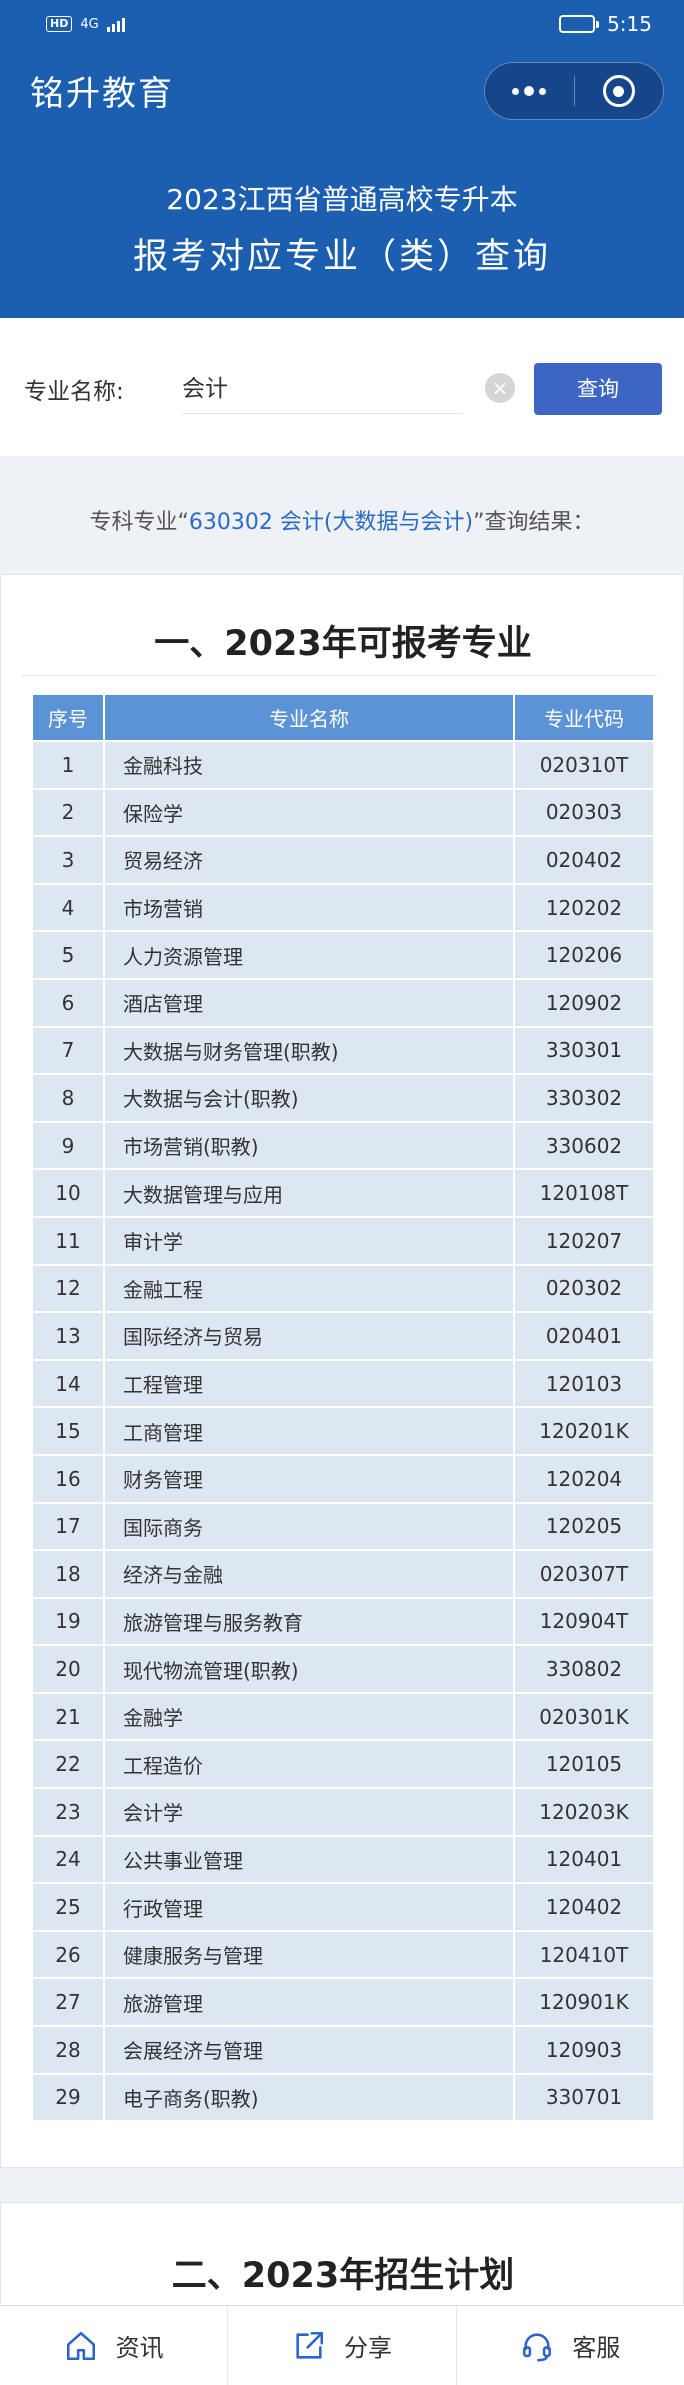  What do you see at coordinates (584, 1907) in the screenshot?
I see `row-major-code: 120402` at bounding box center [584, 1907].